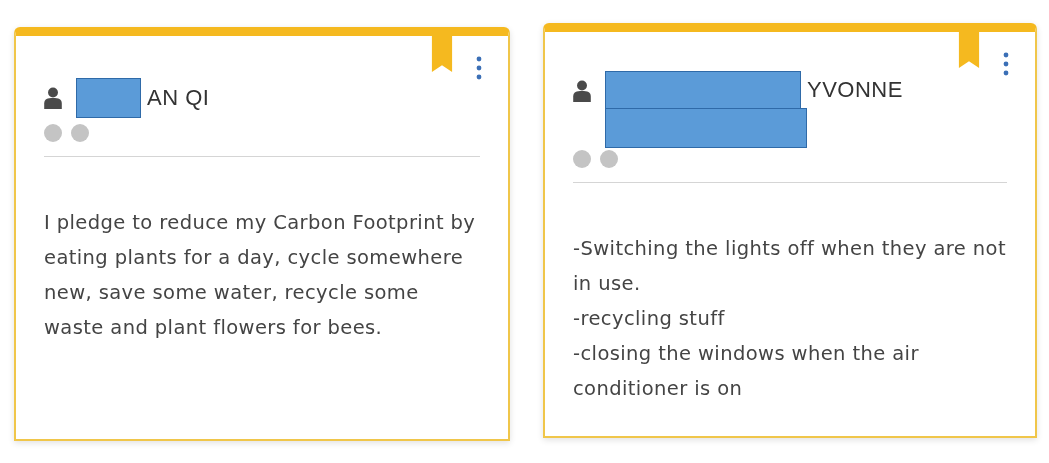  What do you see at coordinates (855, 90) in the screenshot?
I see `author-name: YVONNE` at bounding box center [855, 90].